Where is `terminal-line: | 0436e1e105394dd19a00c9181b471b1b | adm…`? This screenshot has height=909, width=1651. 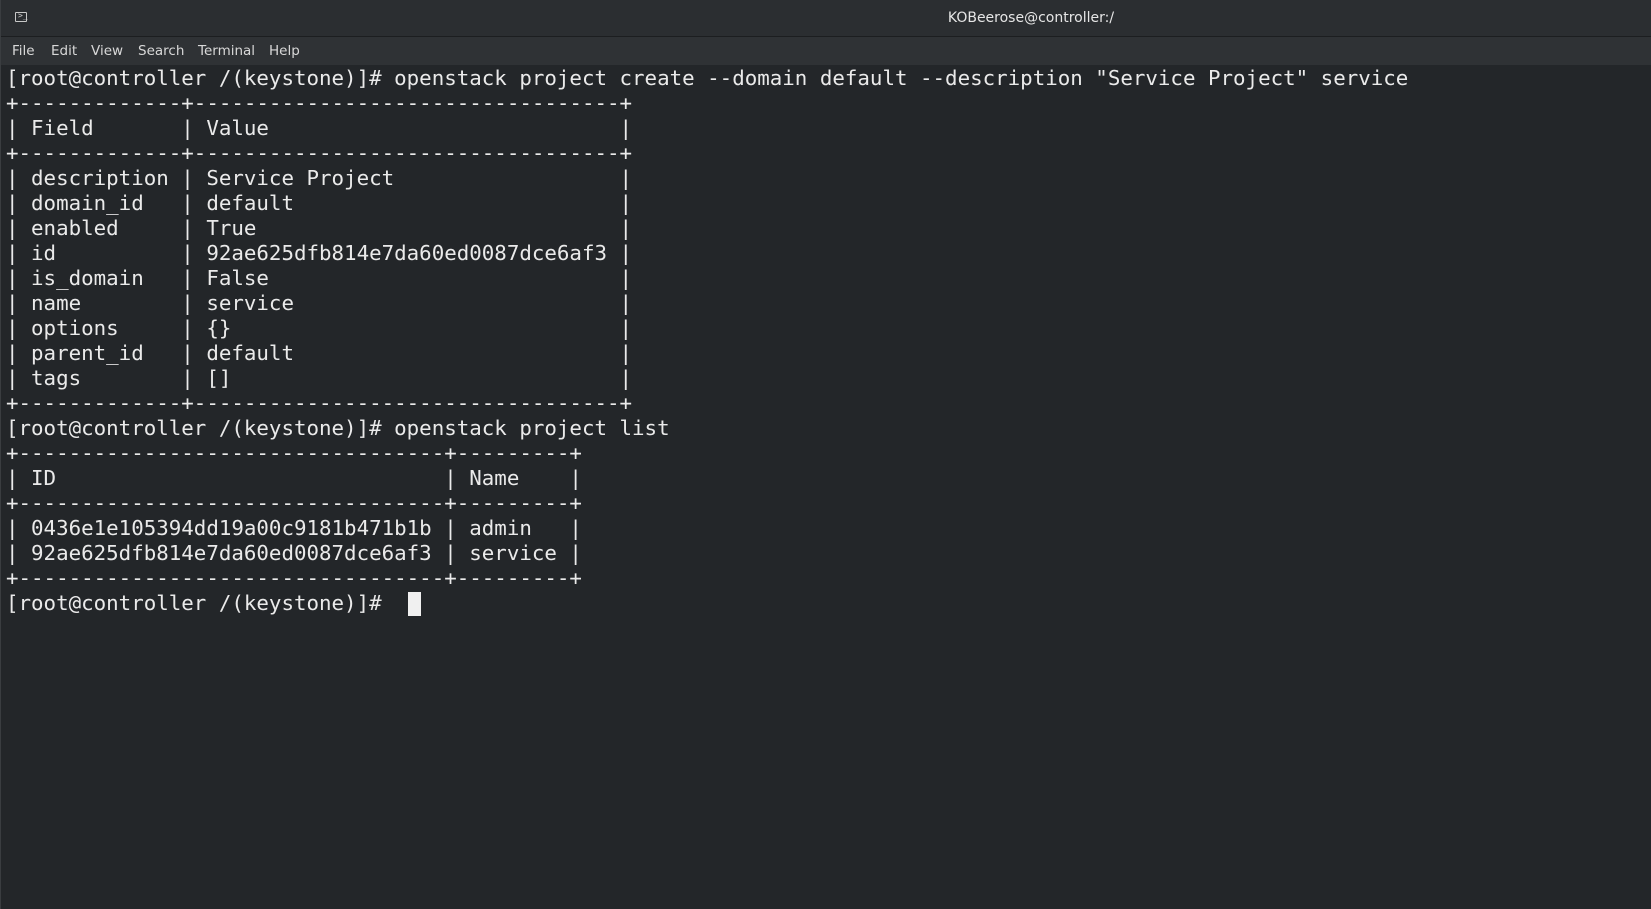 terminal-line: | 0436e1e105394dd19a00c9181b471b1b | adm… is located at coordinates (294, 528).